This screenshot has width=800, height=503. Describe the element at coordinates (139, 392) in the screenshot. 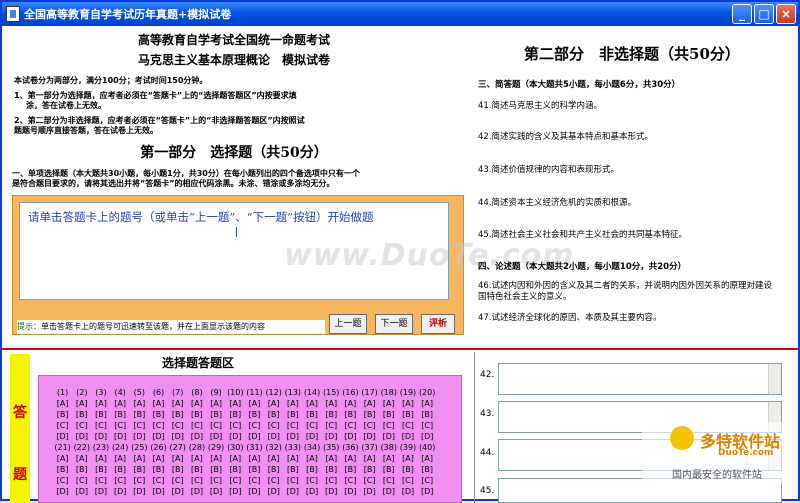

I see `question-number: (5)` at that location.